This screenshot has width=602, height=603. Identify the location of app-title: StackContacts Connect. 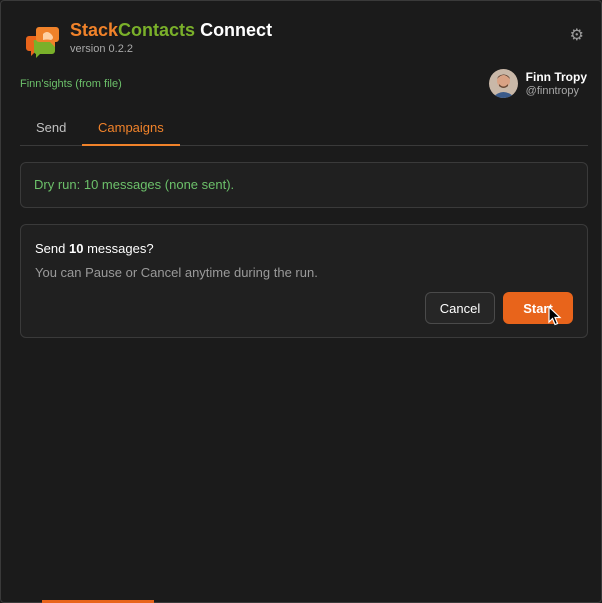
(171, 30).